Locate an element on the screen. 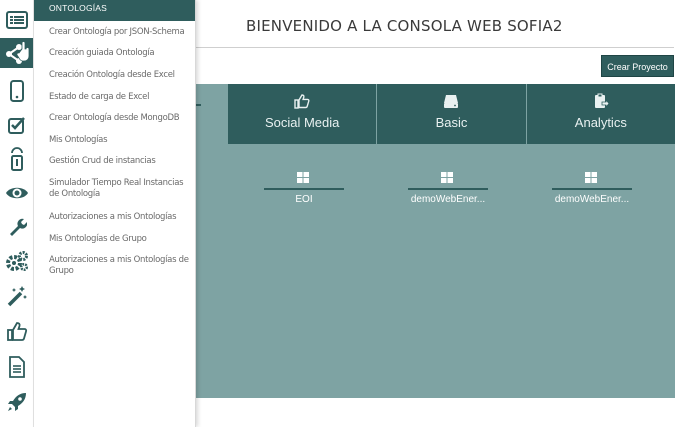 The width and height of the screenshot is (680, 427). magic-wand-icon is located at coordinates (16, 296).